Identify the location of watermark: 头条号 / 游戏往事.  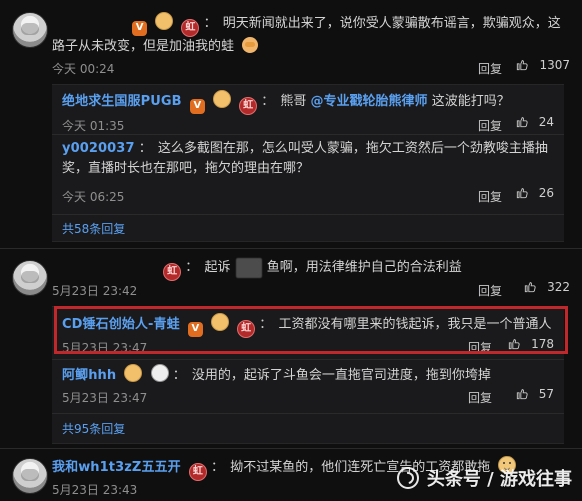
(484, 478).